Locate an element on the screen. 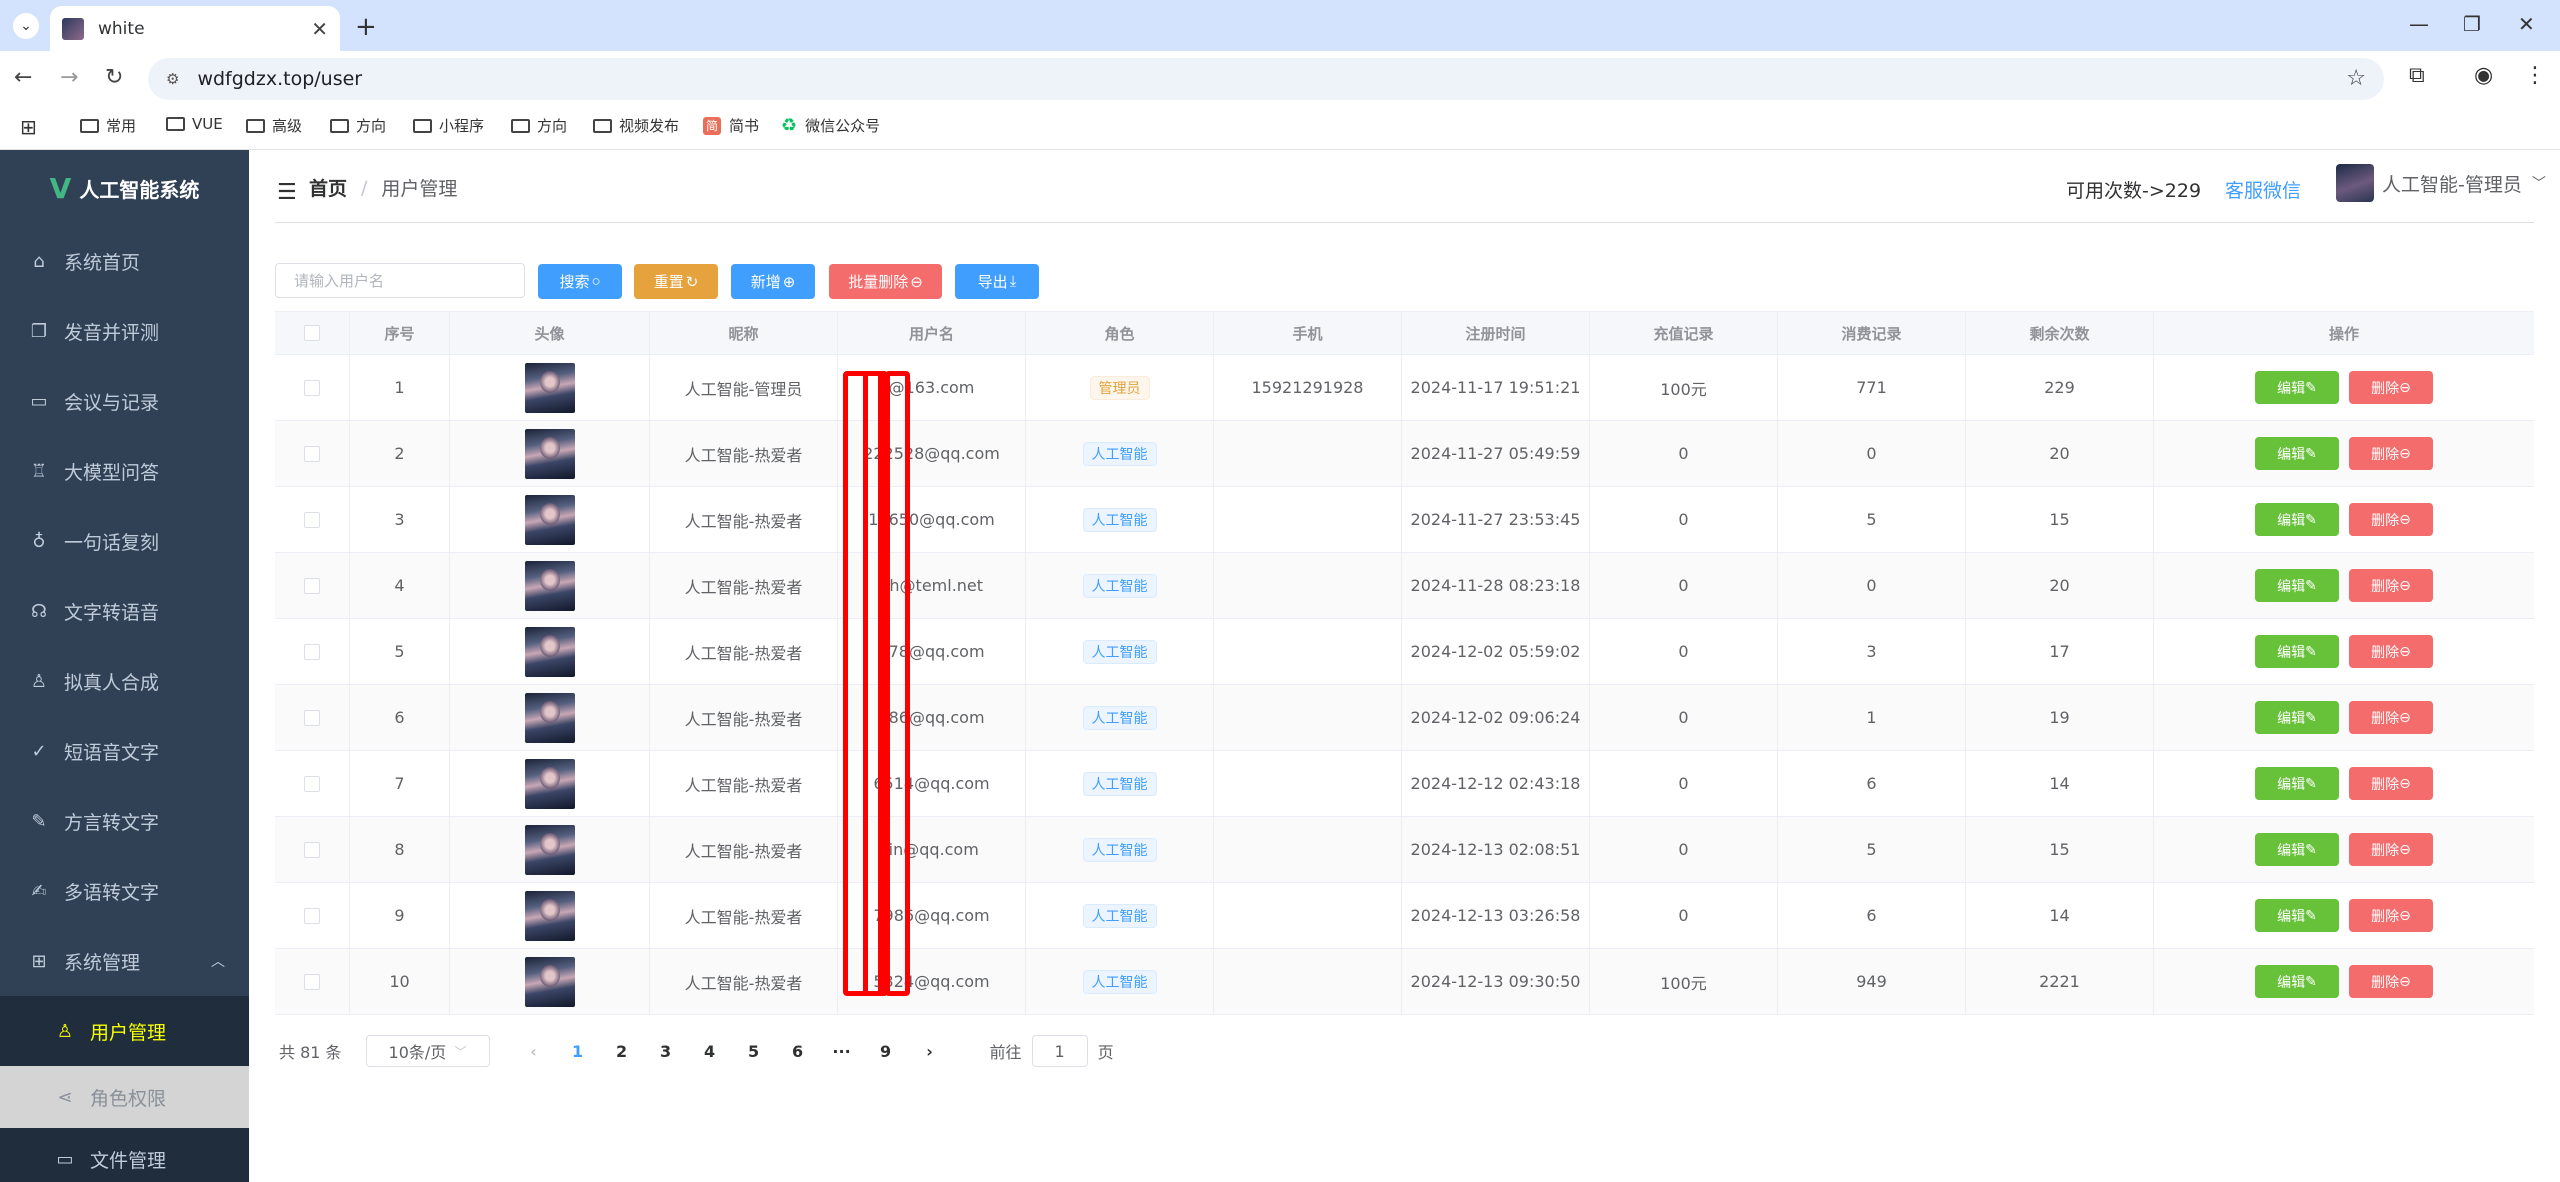  bookmark-star-icon: ☆ is located at coordinates (2356, 78).